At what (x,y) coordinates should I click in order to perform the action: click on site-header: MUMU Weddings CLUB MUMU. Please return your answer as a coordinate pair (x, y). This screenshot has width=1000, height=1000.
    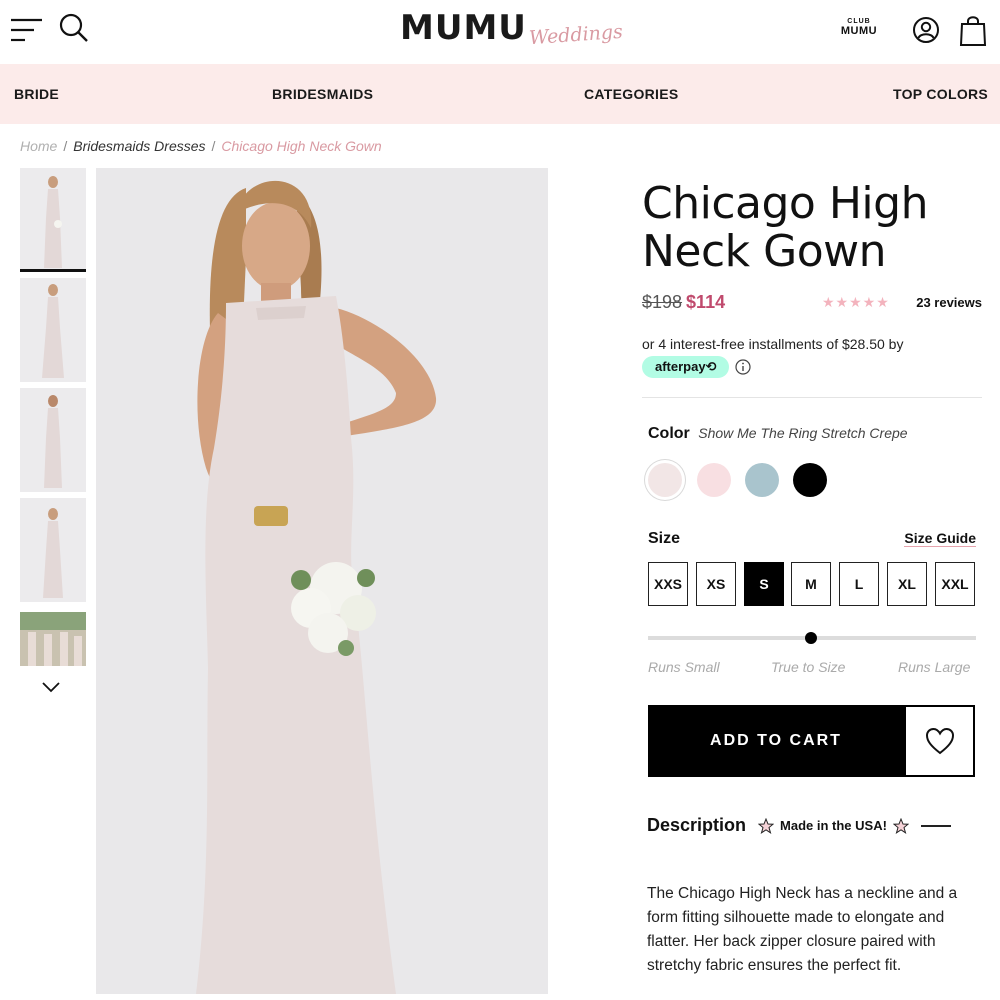
    Looking at the image, I should click on (500, 32).